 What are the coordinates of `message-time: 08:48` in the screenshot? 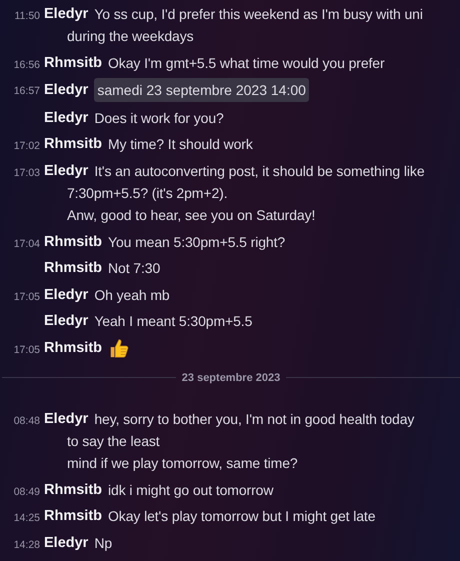 It's located at (27, 420).